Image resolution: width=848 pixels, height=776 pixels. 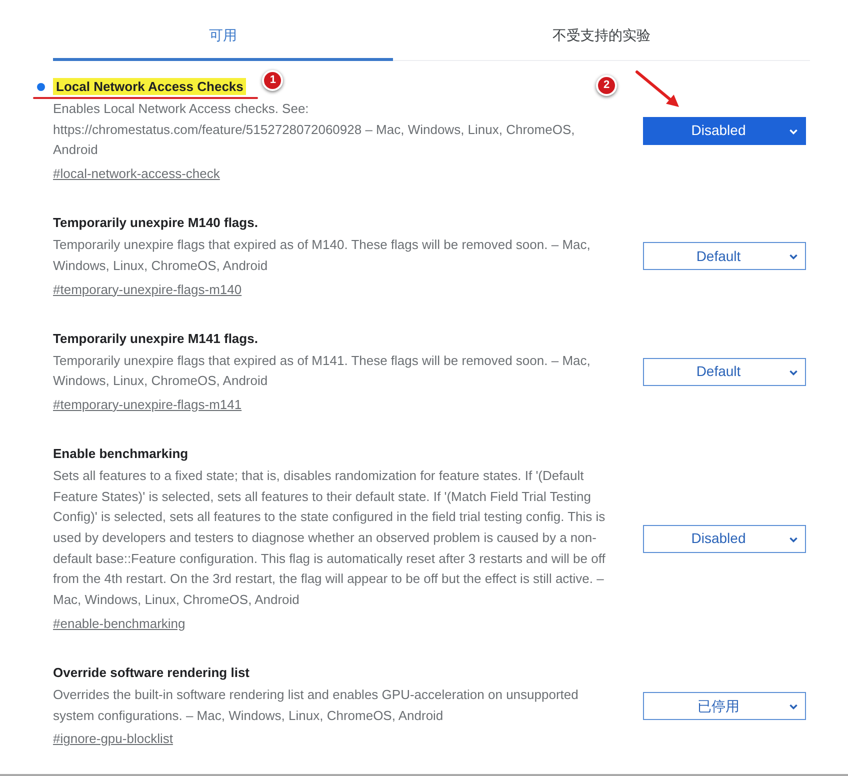 I want to click on flag-anchor-link: #enable-benchmarking, so click(x=119, y=623).